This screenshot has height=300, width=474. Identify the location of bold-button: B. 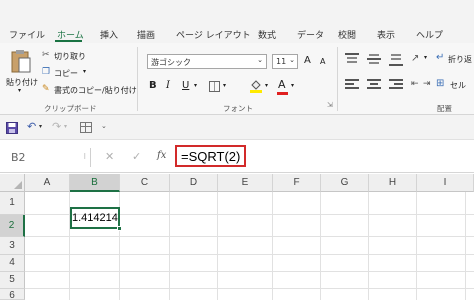
(153, 85).